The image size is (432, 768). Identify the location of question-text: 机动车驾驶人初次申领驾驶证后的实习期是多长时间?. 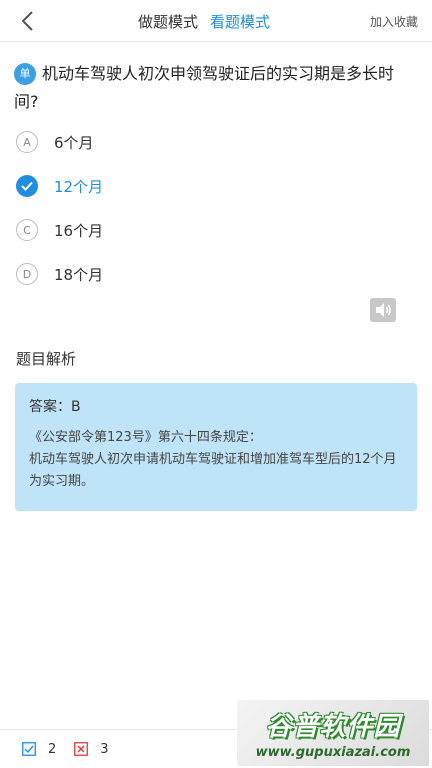
(204, 87).